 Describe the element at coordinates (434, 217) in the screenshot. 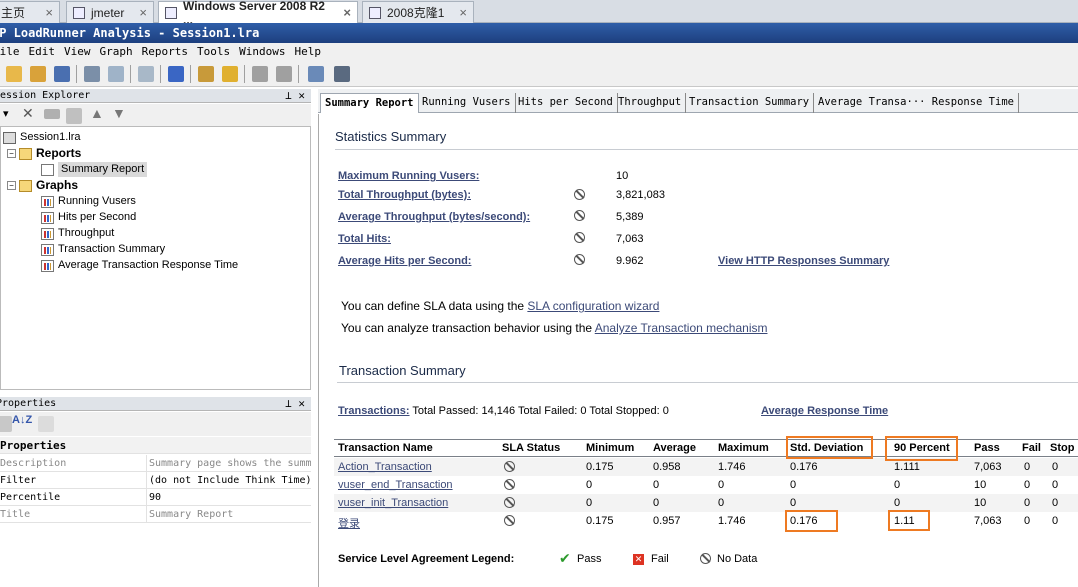

I see `stat-label-avg-throughput: Average Throughput (bytes/second):` at that location.